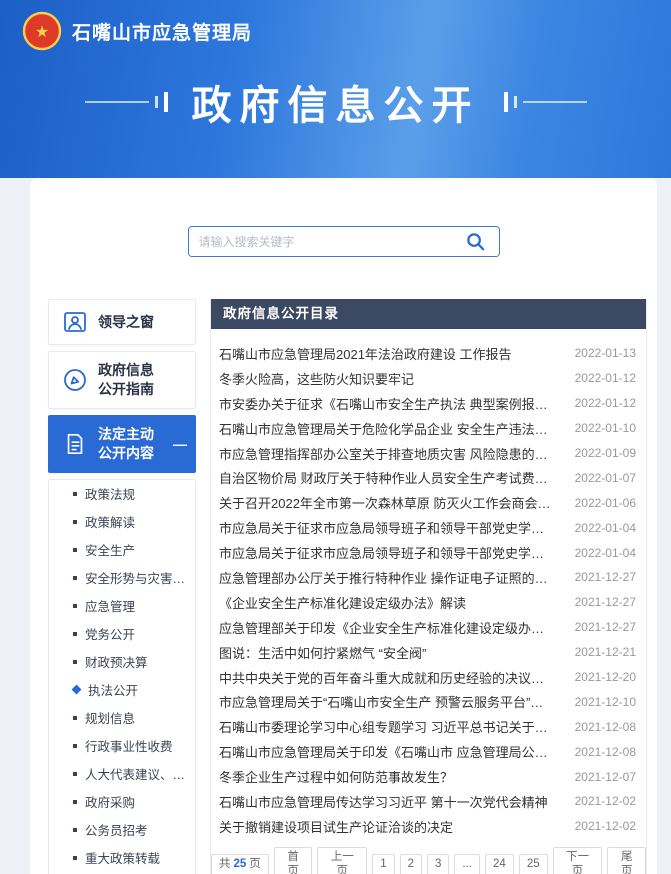  I want to click on search-area, so click(343, 217).